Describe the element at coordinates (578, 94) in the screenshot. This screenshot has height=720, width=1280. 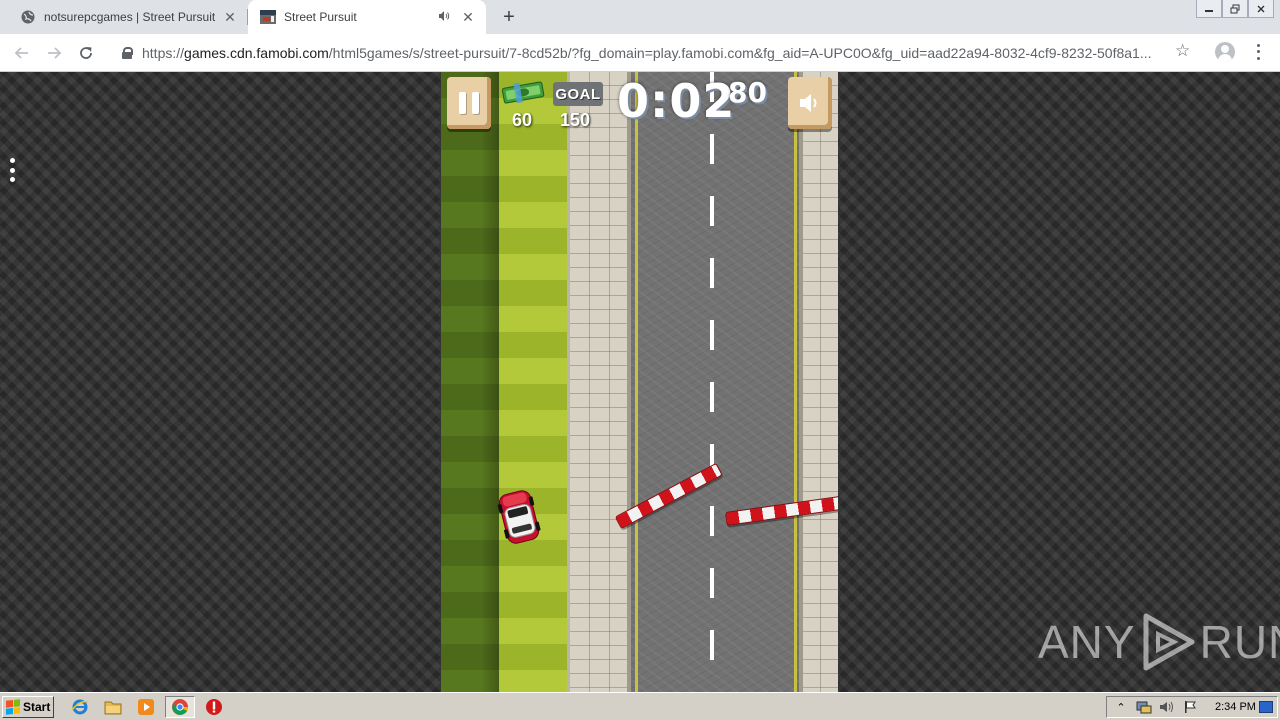
I see `goal-label: GOAL` at that location.